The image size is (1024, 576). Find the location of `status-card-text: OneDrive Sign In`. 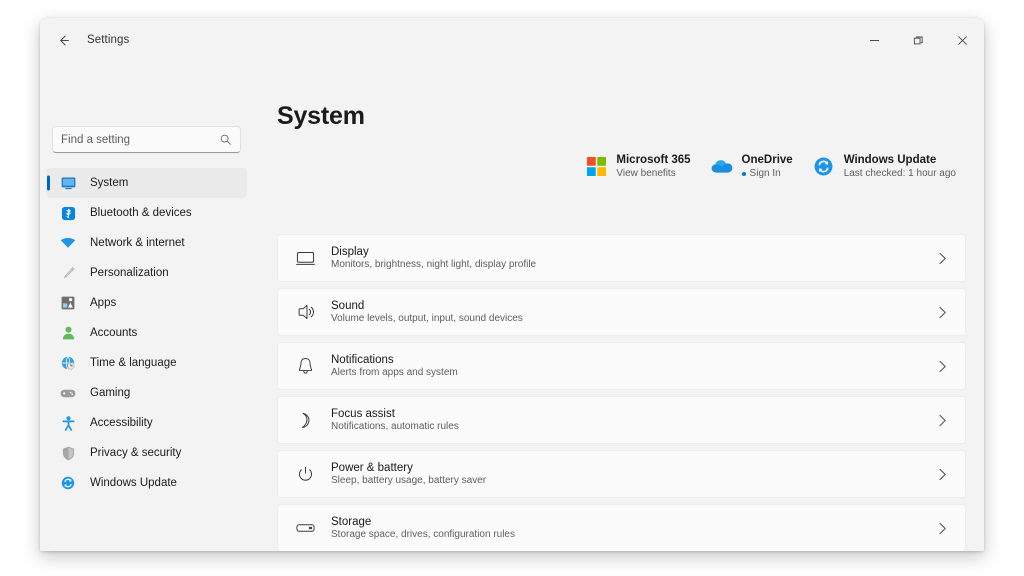

status-card-text: OneDrive Sign In is located at coordinates (767, 166).